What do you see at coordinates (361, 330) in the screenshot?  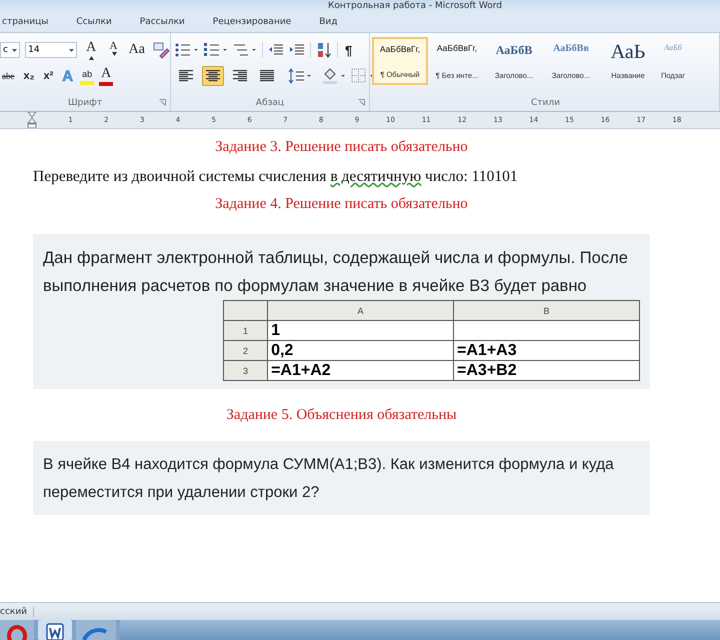 I see `table-cell: 1` at bounding box center [361, 330].